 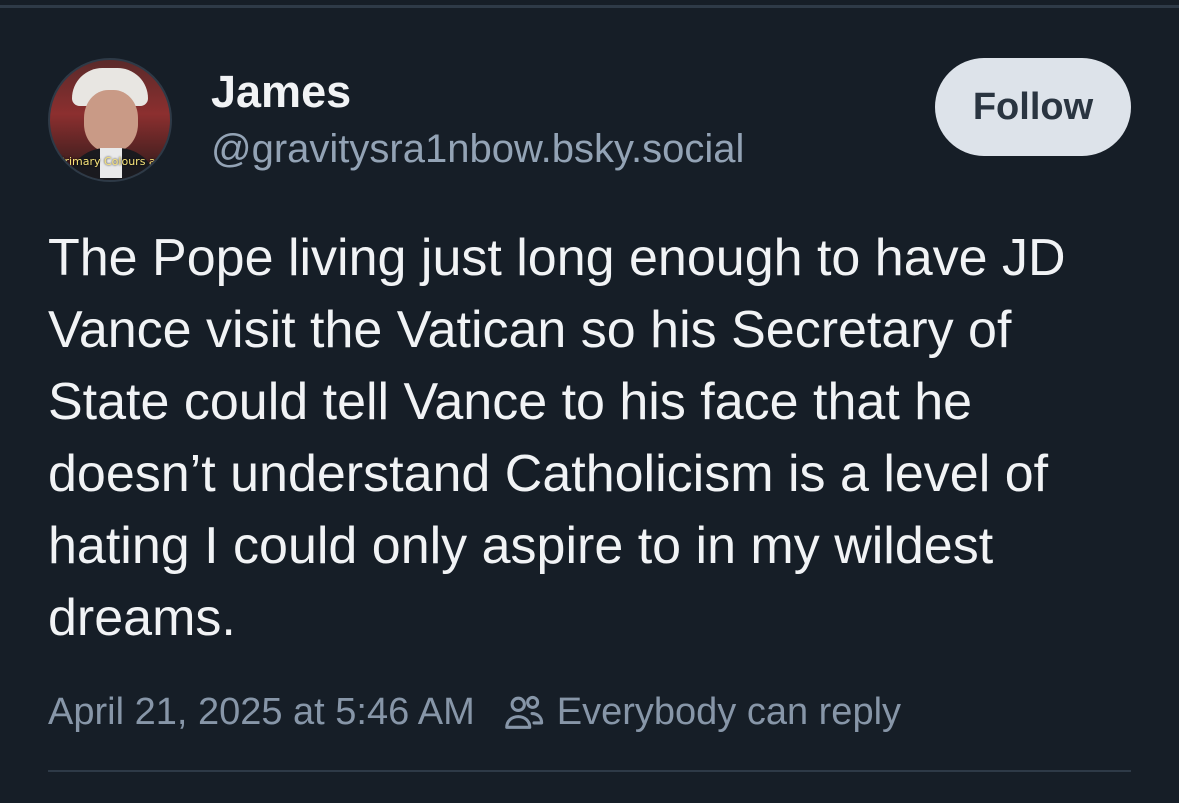 What do you see at coordinates (1033, 107) in the screenshot?
I see `follow-button: Follow` at bounding box center [1033, 107].